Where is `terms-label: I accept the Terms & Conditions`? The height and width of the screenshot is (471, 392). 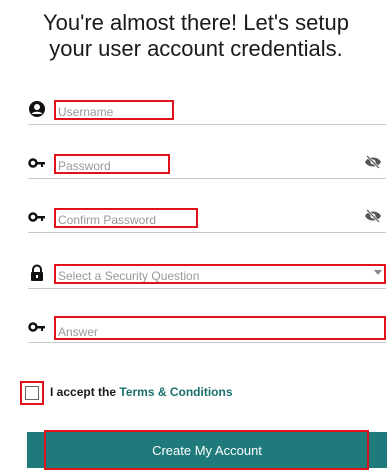
terms-label: I accept the Terms & Conditions is located at coordinates (141, 392).